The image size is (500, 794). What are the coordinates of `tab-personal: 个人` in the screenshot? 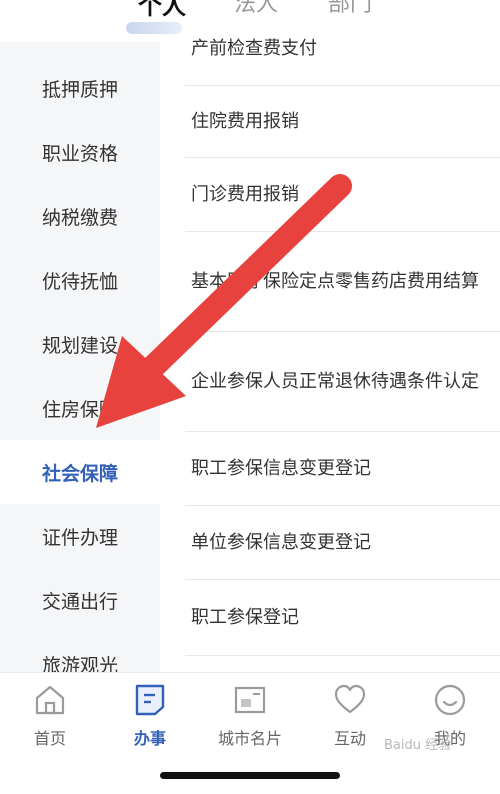 It's located at (162, 10).